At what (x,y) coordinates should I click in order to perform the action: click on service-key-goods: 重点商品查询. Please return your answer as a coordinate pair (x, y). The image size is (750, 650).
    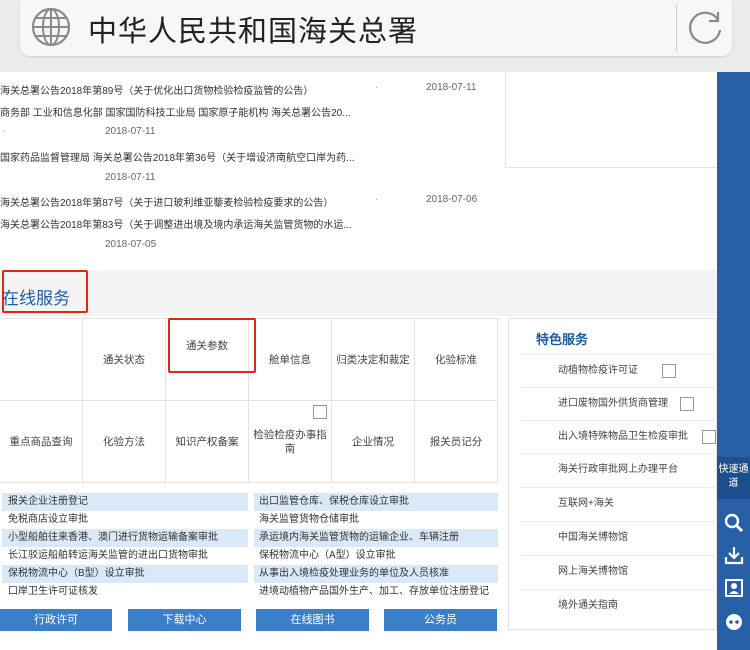
    Looking at the image, I should click on (41, 442).